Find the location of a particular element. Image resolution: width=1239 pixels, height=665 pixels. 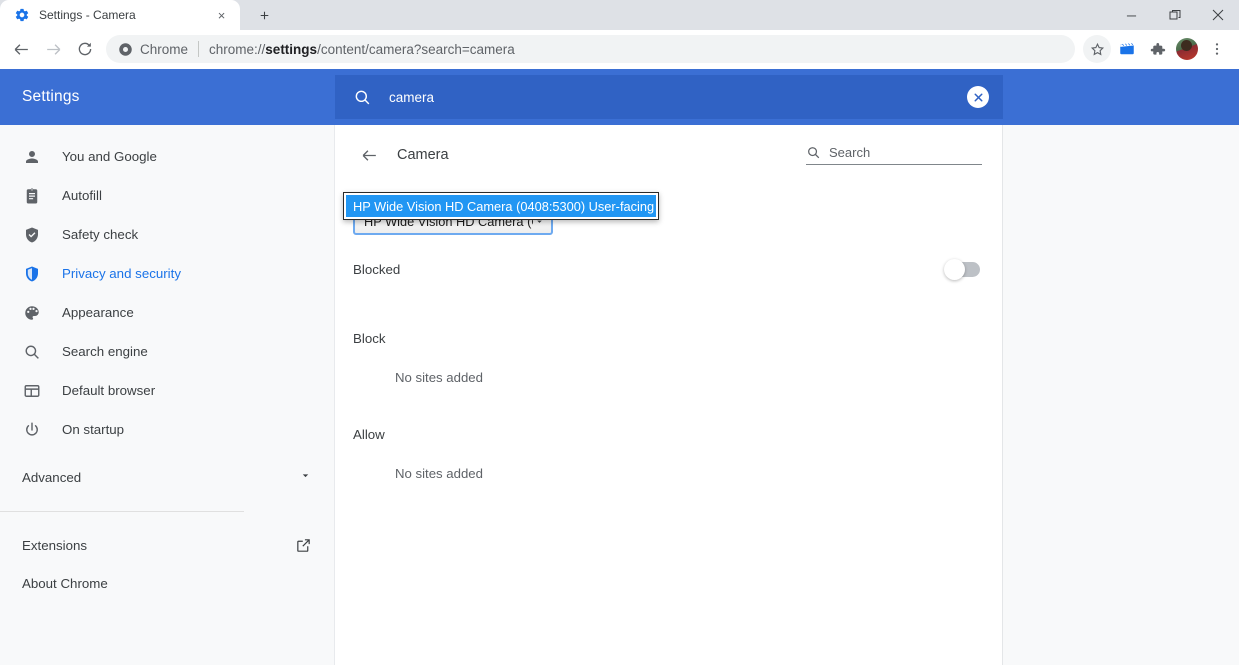

reload-button is located at coordinates (85, 49).